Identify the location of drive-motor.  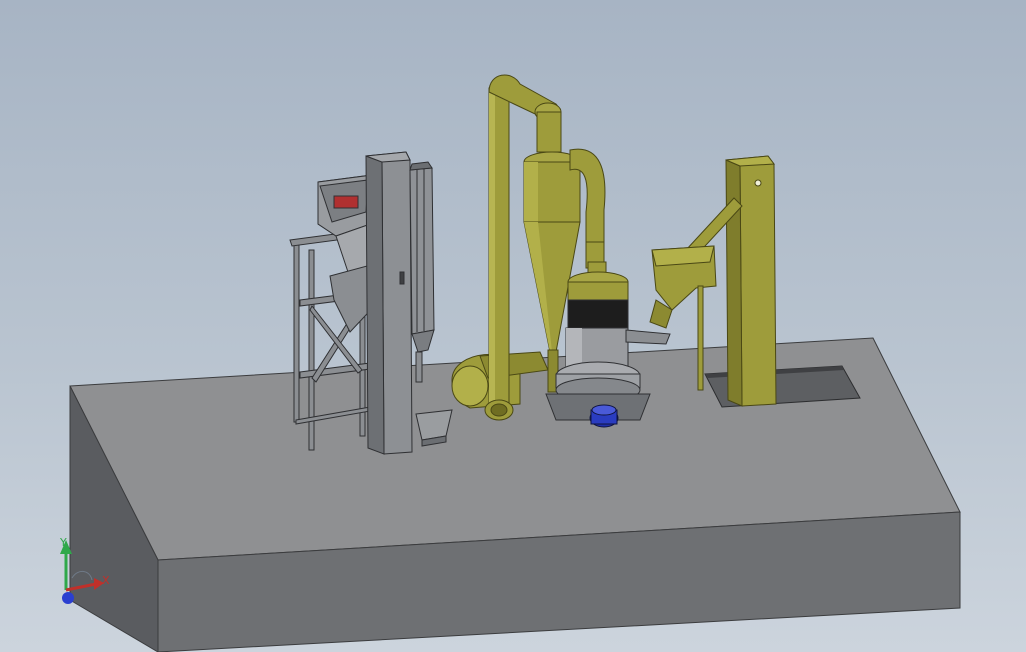
(604, 416).